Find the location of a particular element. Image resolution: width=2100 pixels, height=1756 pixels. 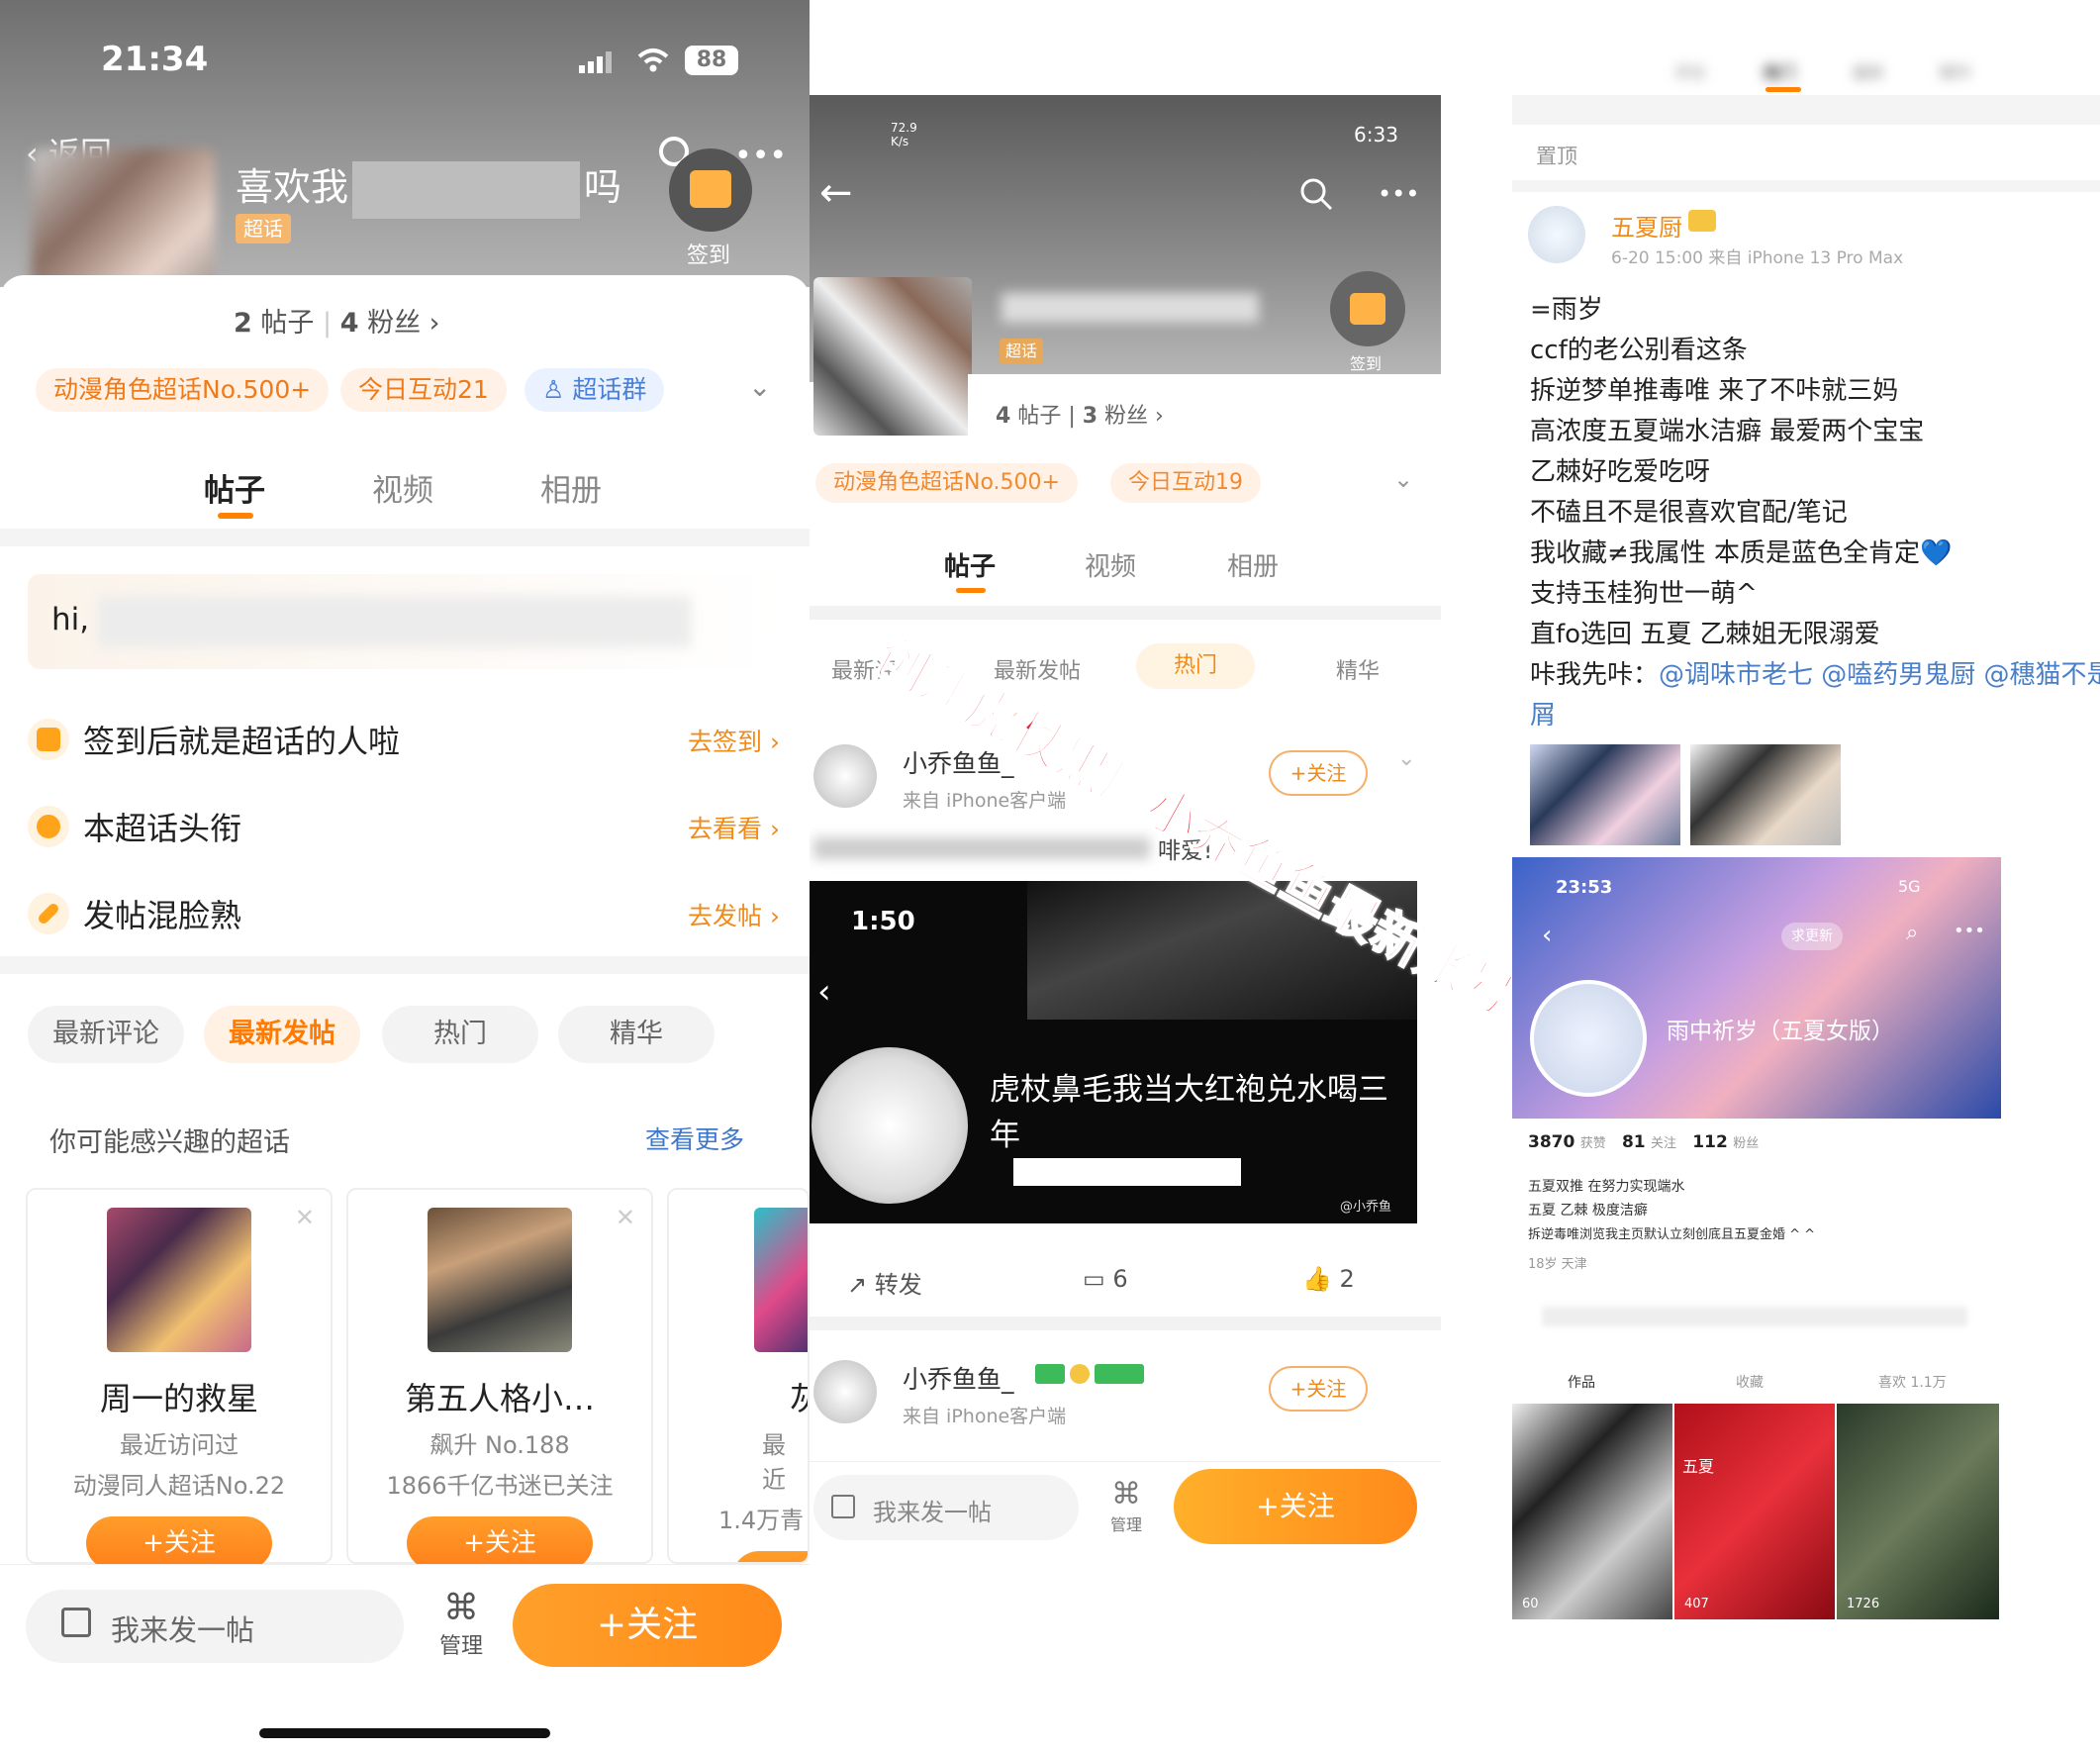

grid-thumb: 五夏 407 is located at coordinates (1754, 1511).